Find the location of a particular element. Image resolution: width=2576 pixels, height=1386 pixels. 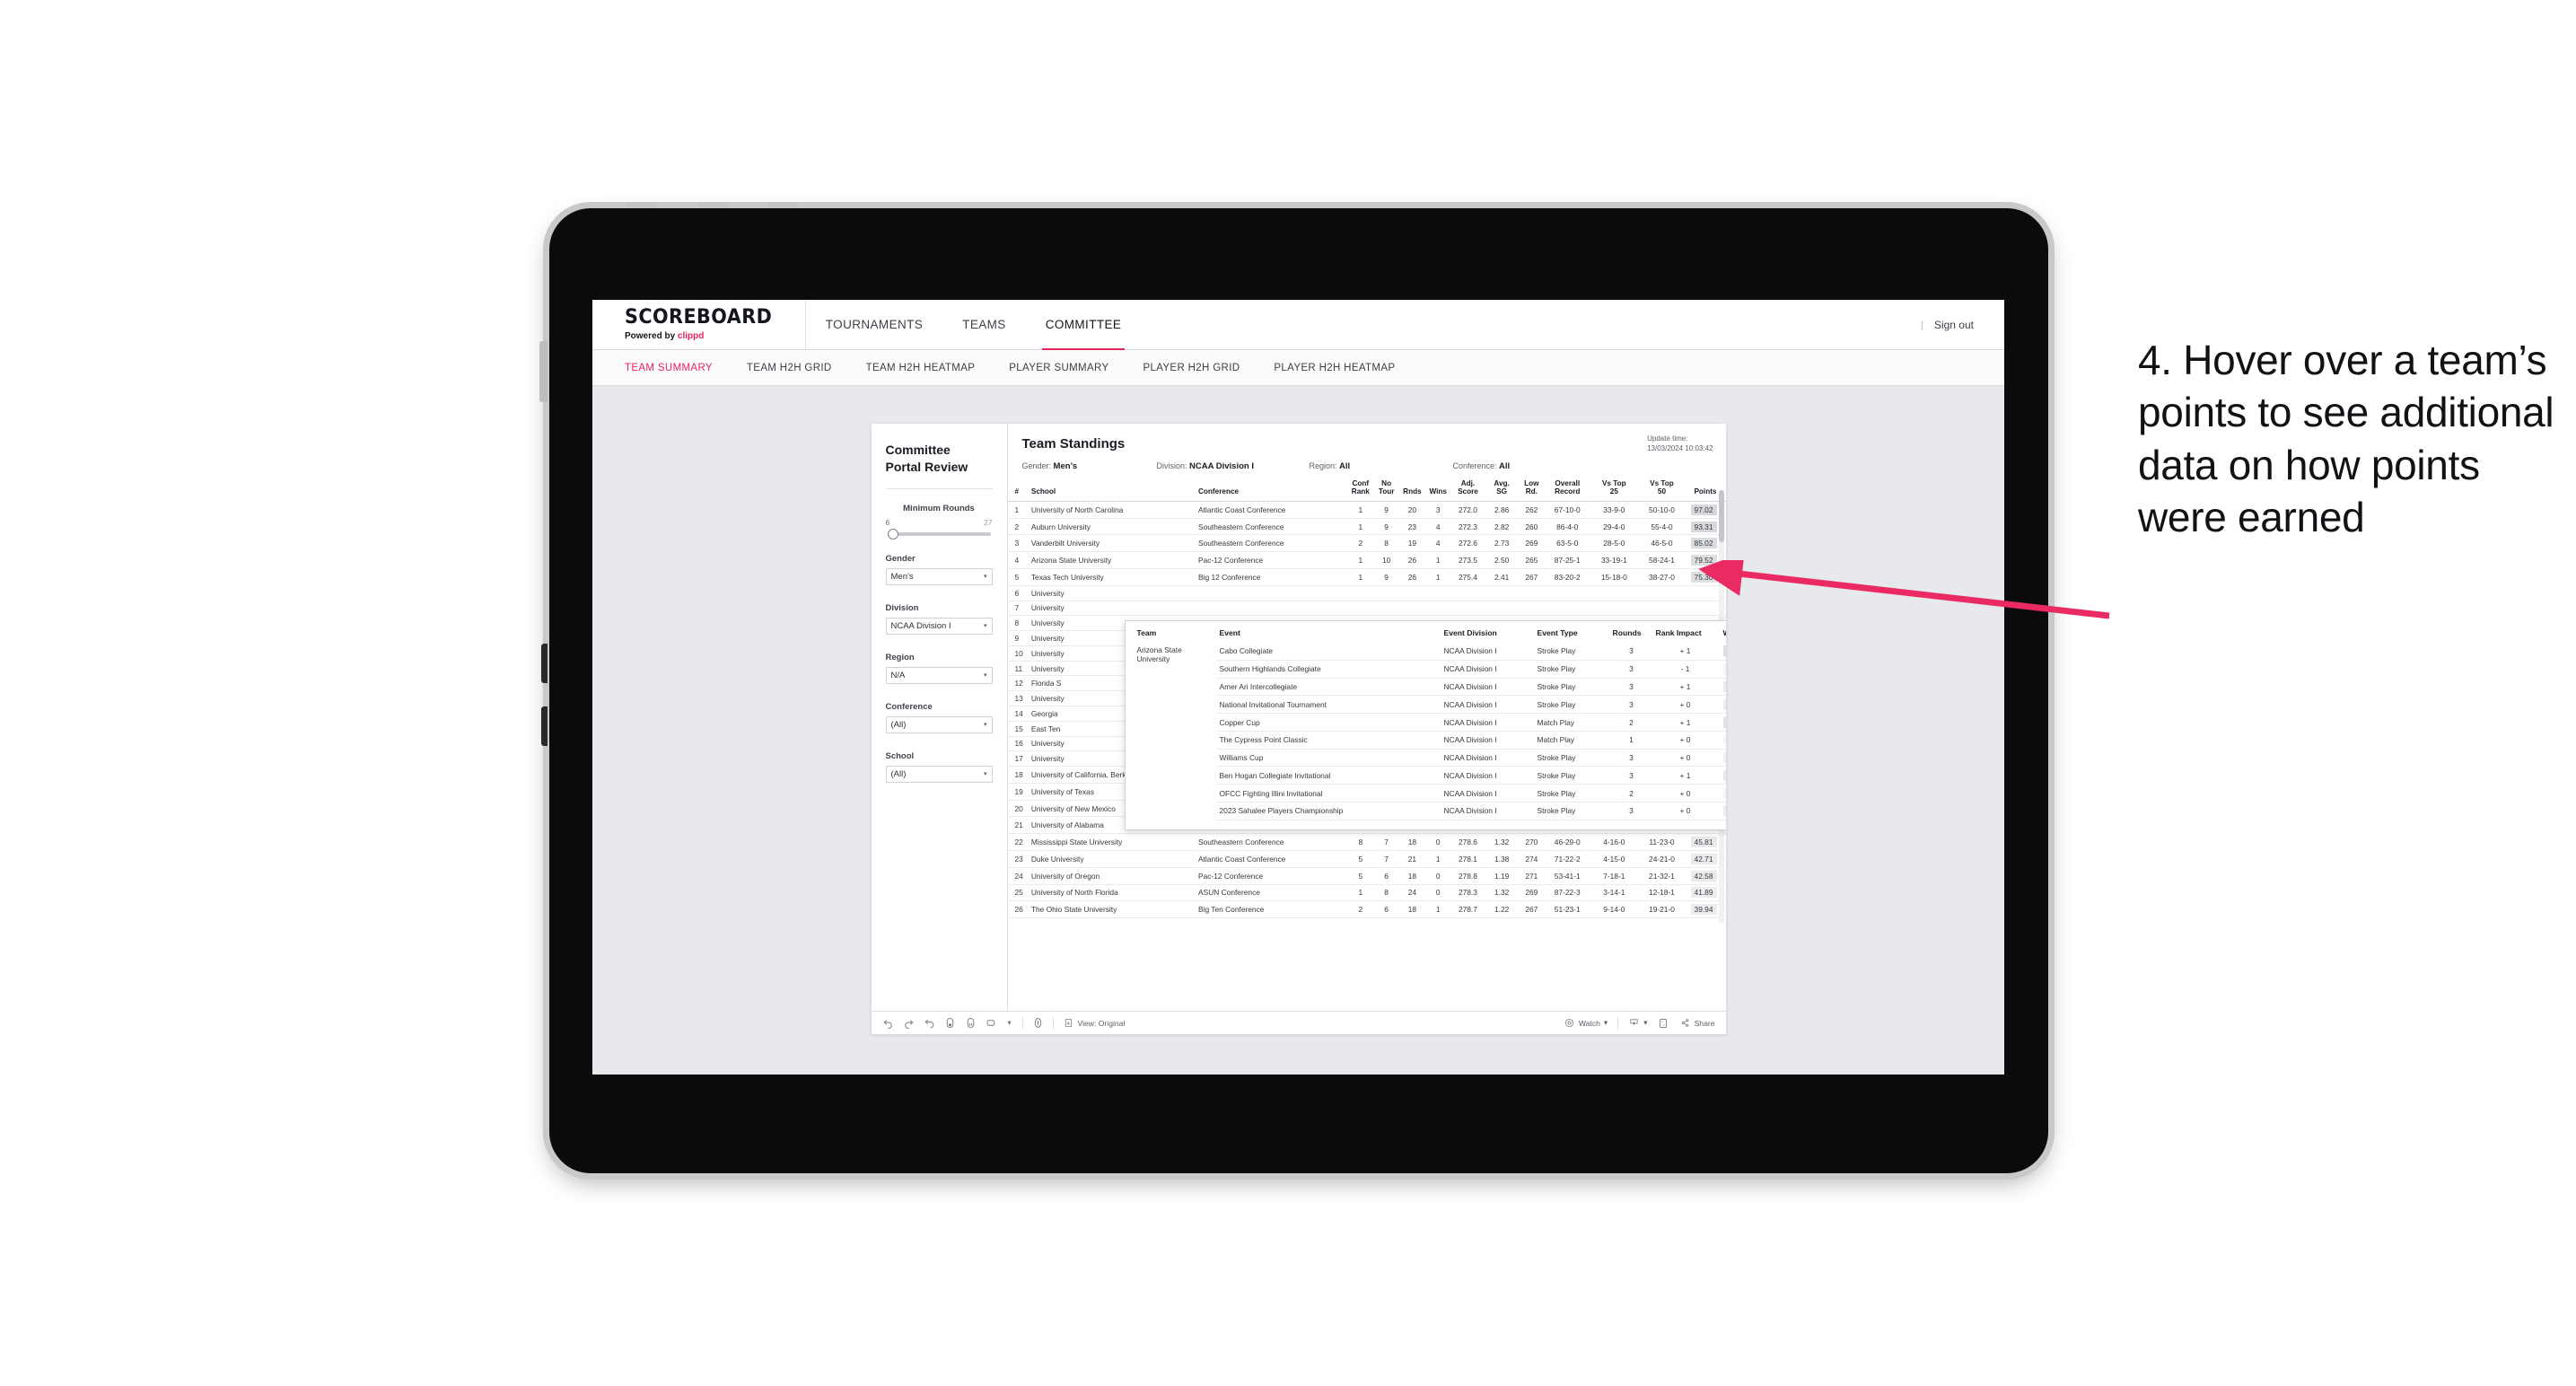

standings-cell-wins: 1 is located at coordinates (1437, 859).